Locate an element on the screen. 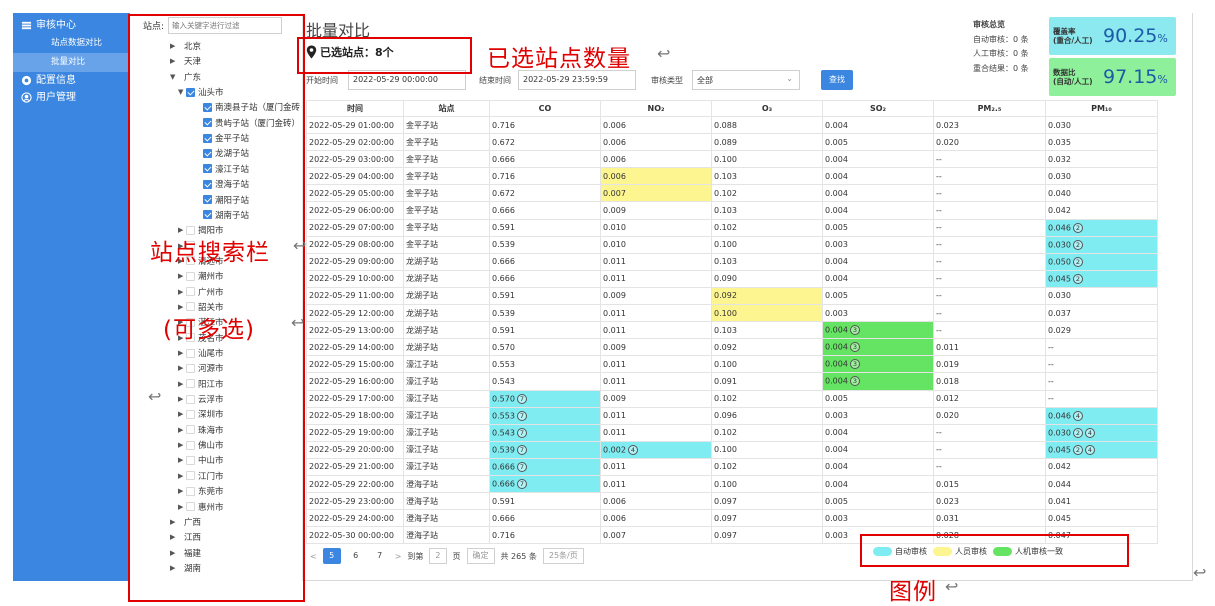 Image resolution: width=1215 pixels, height=606 pixels. cell-value: 0.009 is located at coordinates (614, 399).